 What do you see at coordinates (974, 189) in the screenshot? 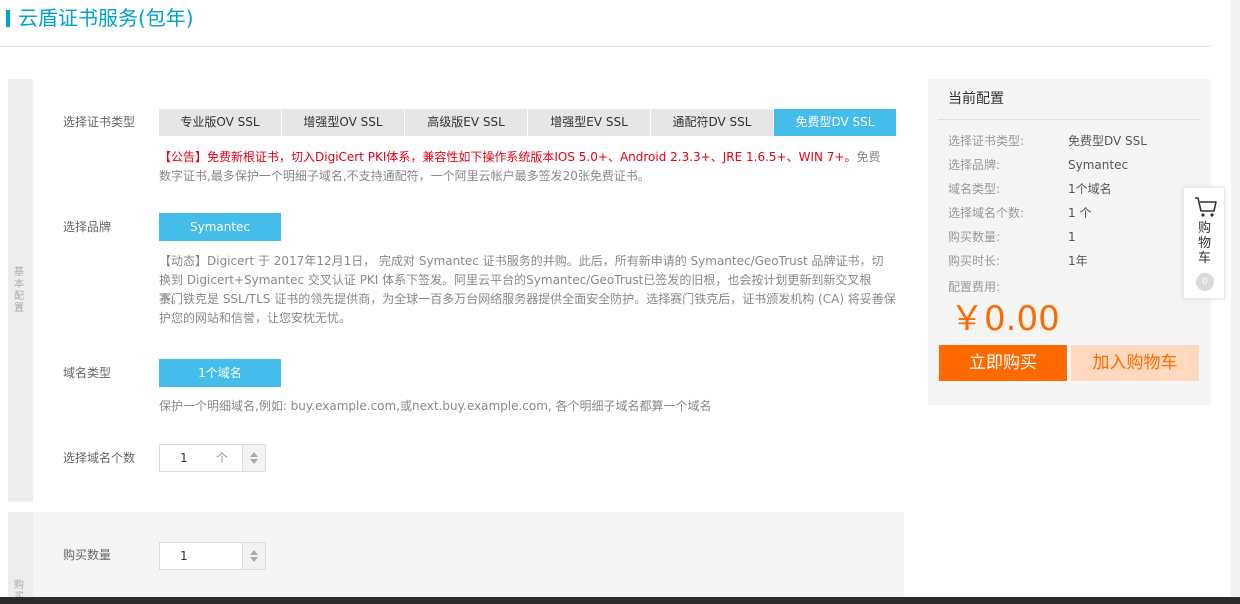
I see `summary-key: 域名类型:` at bounding box center [974, 189].